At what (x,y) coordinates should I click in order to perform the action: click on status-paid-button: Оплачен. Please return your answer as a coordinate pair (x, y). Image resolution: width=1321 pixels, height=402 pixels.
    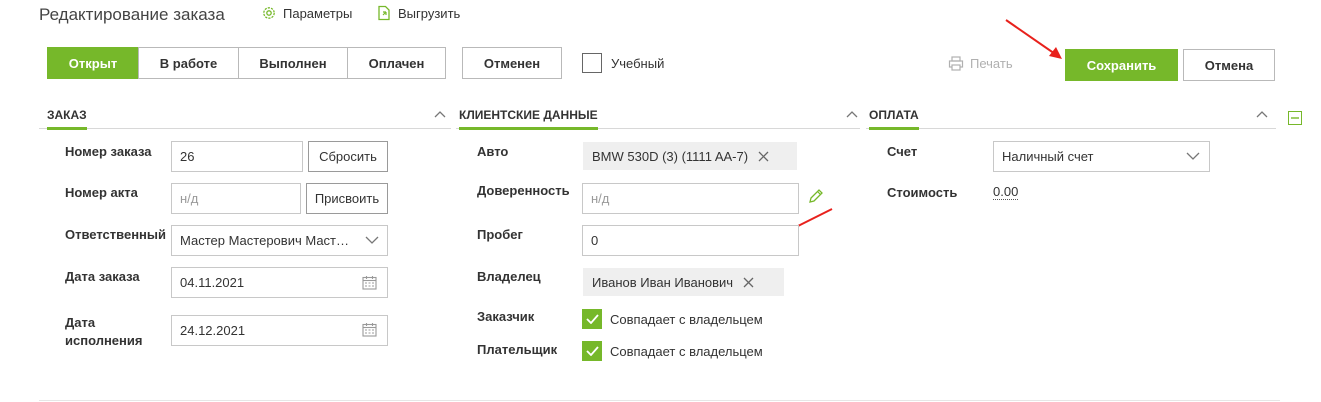
    Looking at the image, I should click on (396, 63).